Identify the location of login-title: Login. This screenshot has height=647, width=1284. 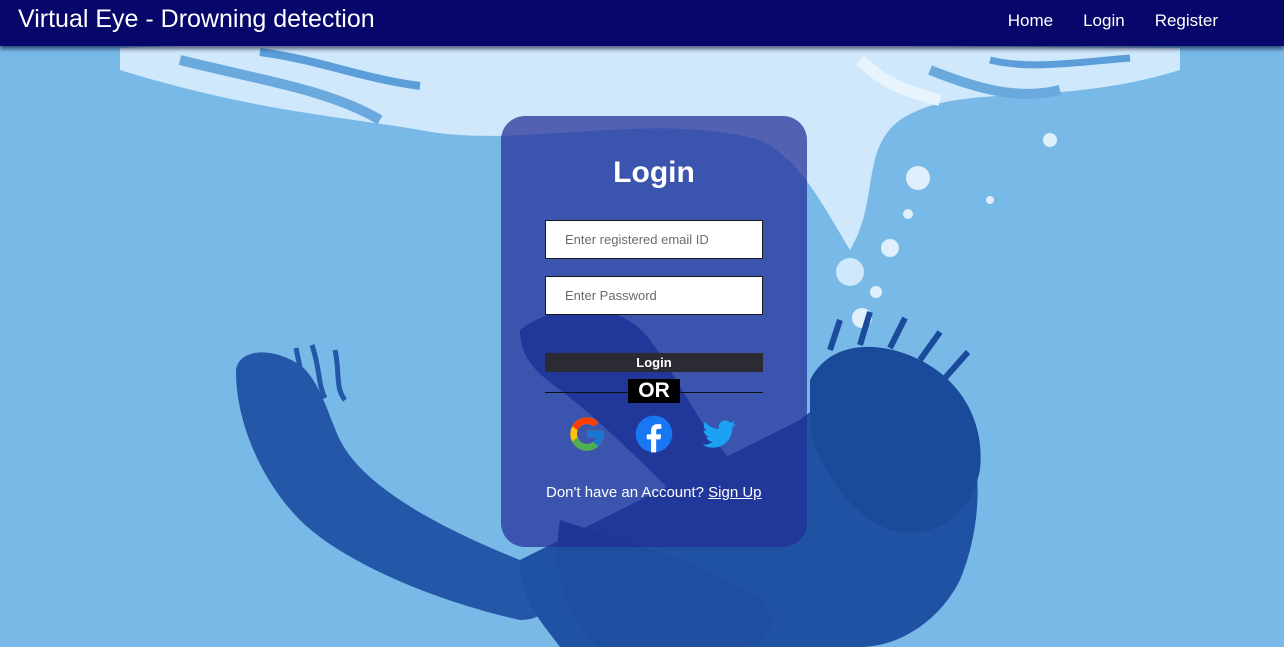
(654, 172).